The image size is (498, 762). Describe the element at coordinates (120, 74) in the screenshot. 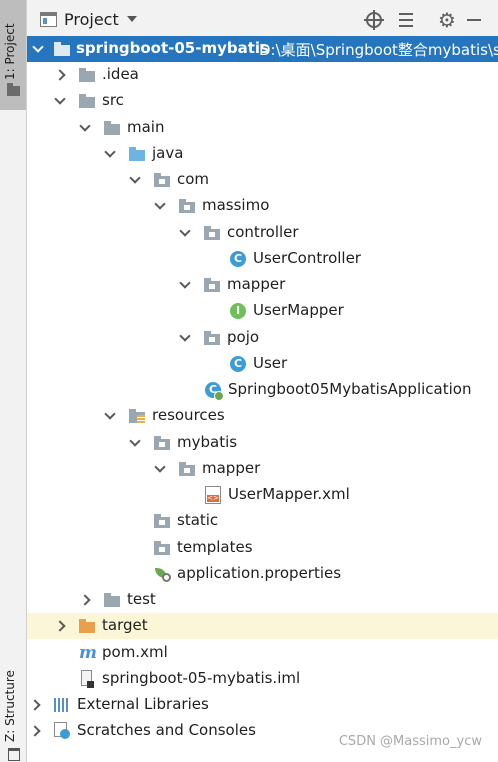

I see `item-label: .idea` at that location.